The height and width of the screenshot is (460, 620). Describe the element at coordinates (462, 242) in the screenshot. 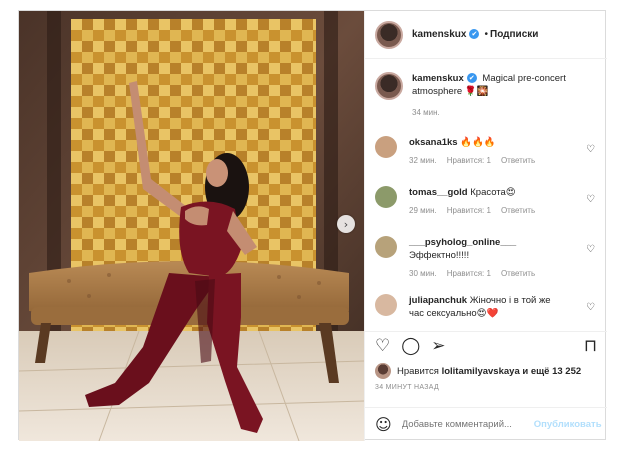

I see `commenter-username: ___psyholog_online___` at that location.